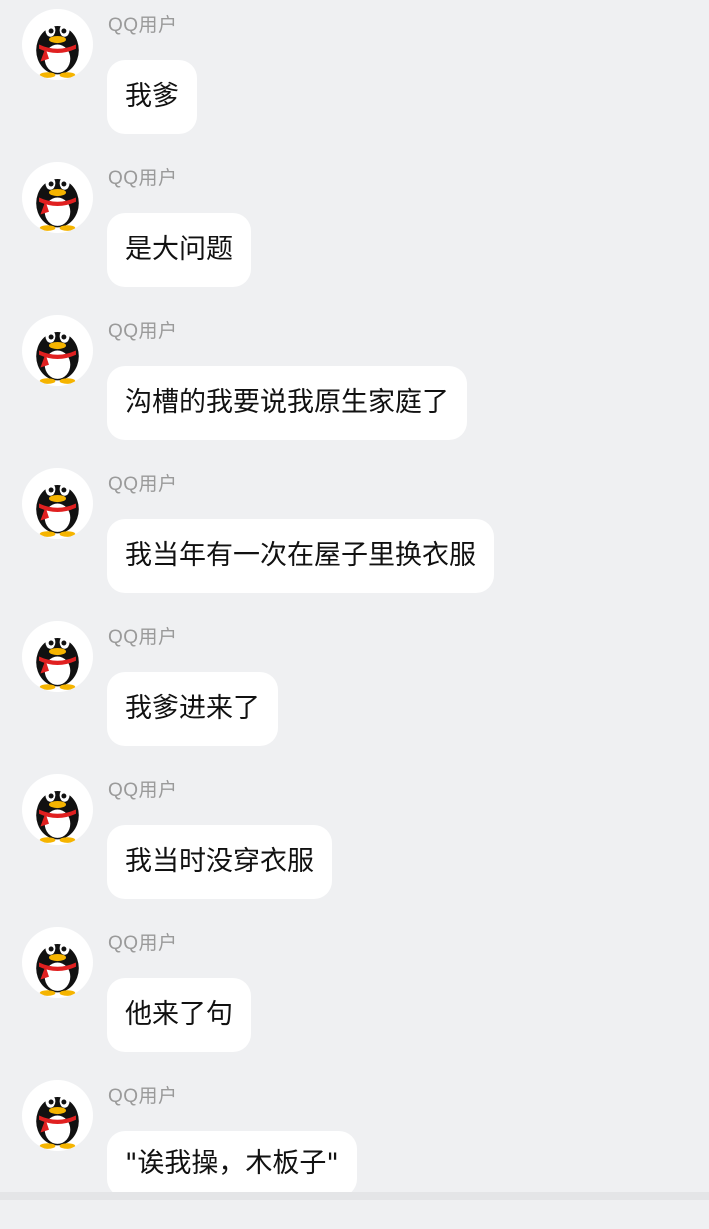 The height and width of the screenshot is (1229, 709). Describe the element at coordinates (300, 556) in the screenshot. I see `message-bubble: 我当年有一次在屋子里换衣服` at that location.